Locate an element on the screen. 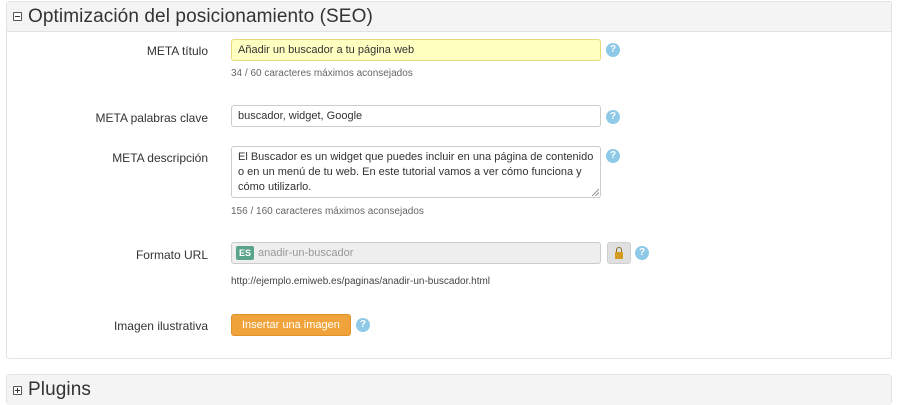  seo-panel-title: Optimización del posicionamiento (SEO) is located at coordinates (200, 16).